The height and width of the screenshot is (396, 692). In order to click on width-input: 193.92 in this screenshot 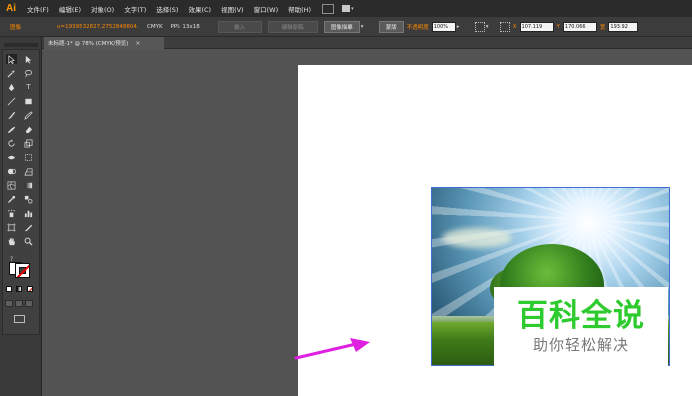, I will do `click(623, 26)`.